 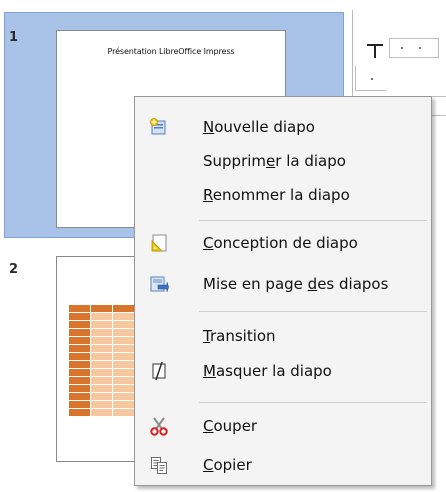 What do you see at coordinates (159, 426) in the screenshot?
I see `scissors-icon` at bounding box center [159, 426].